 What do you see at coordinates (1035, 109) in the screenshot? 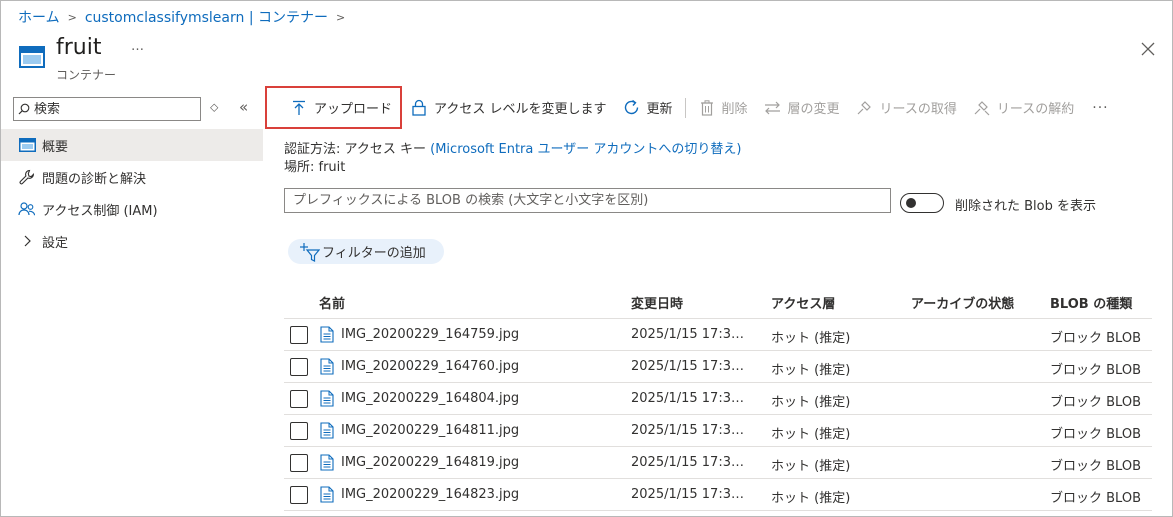
I see `break-lease-label: リースの解約` at bounding box center [1035, 109].